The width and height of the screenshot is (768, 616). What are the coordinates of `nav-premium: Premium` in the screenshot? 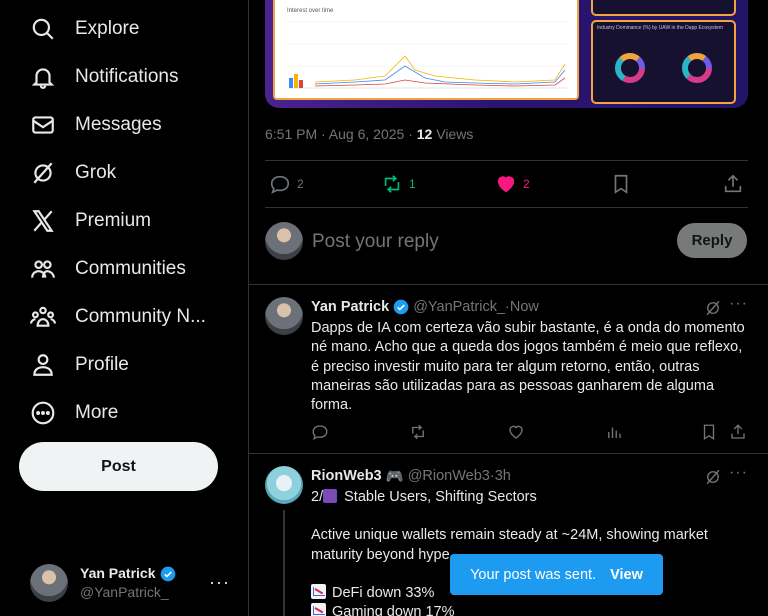 It's located at (90, 221).